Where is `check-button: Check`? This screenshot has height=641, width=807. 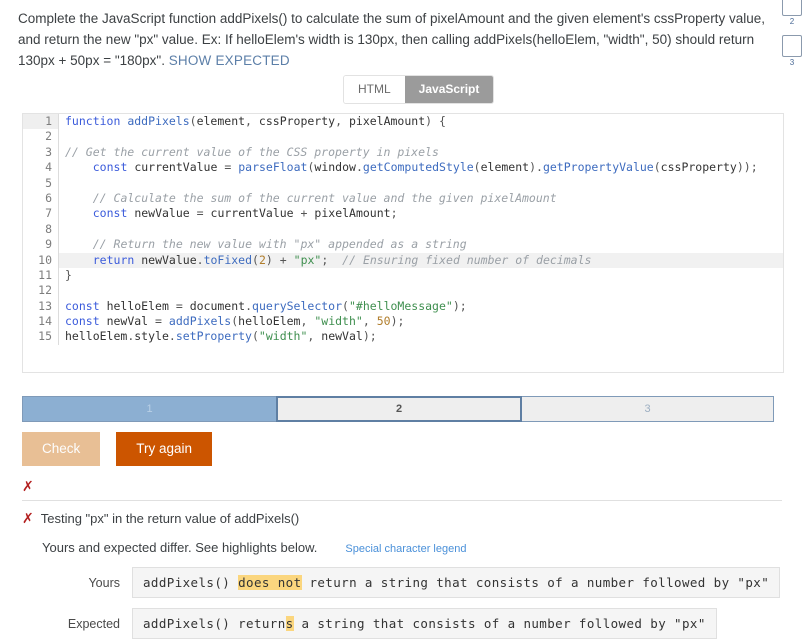
check-button: Check is located at coordinates (61, 449).